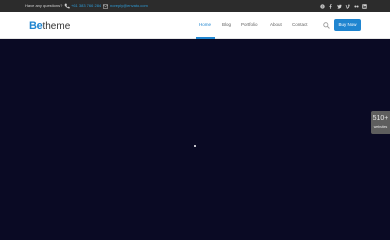  What do you see at coordinates (330, 6) in the screenshot?
I see `facebook-icon` at bounding box center [330, 6].